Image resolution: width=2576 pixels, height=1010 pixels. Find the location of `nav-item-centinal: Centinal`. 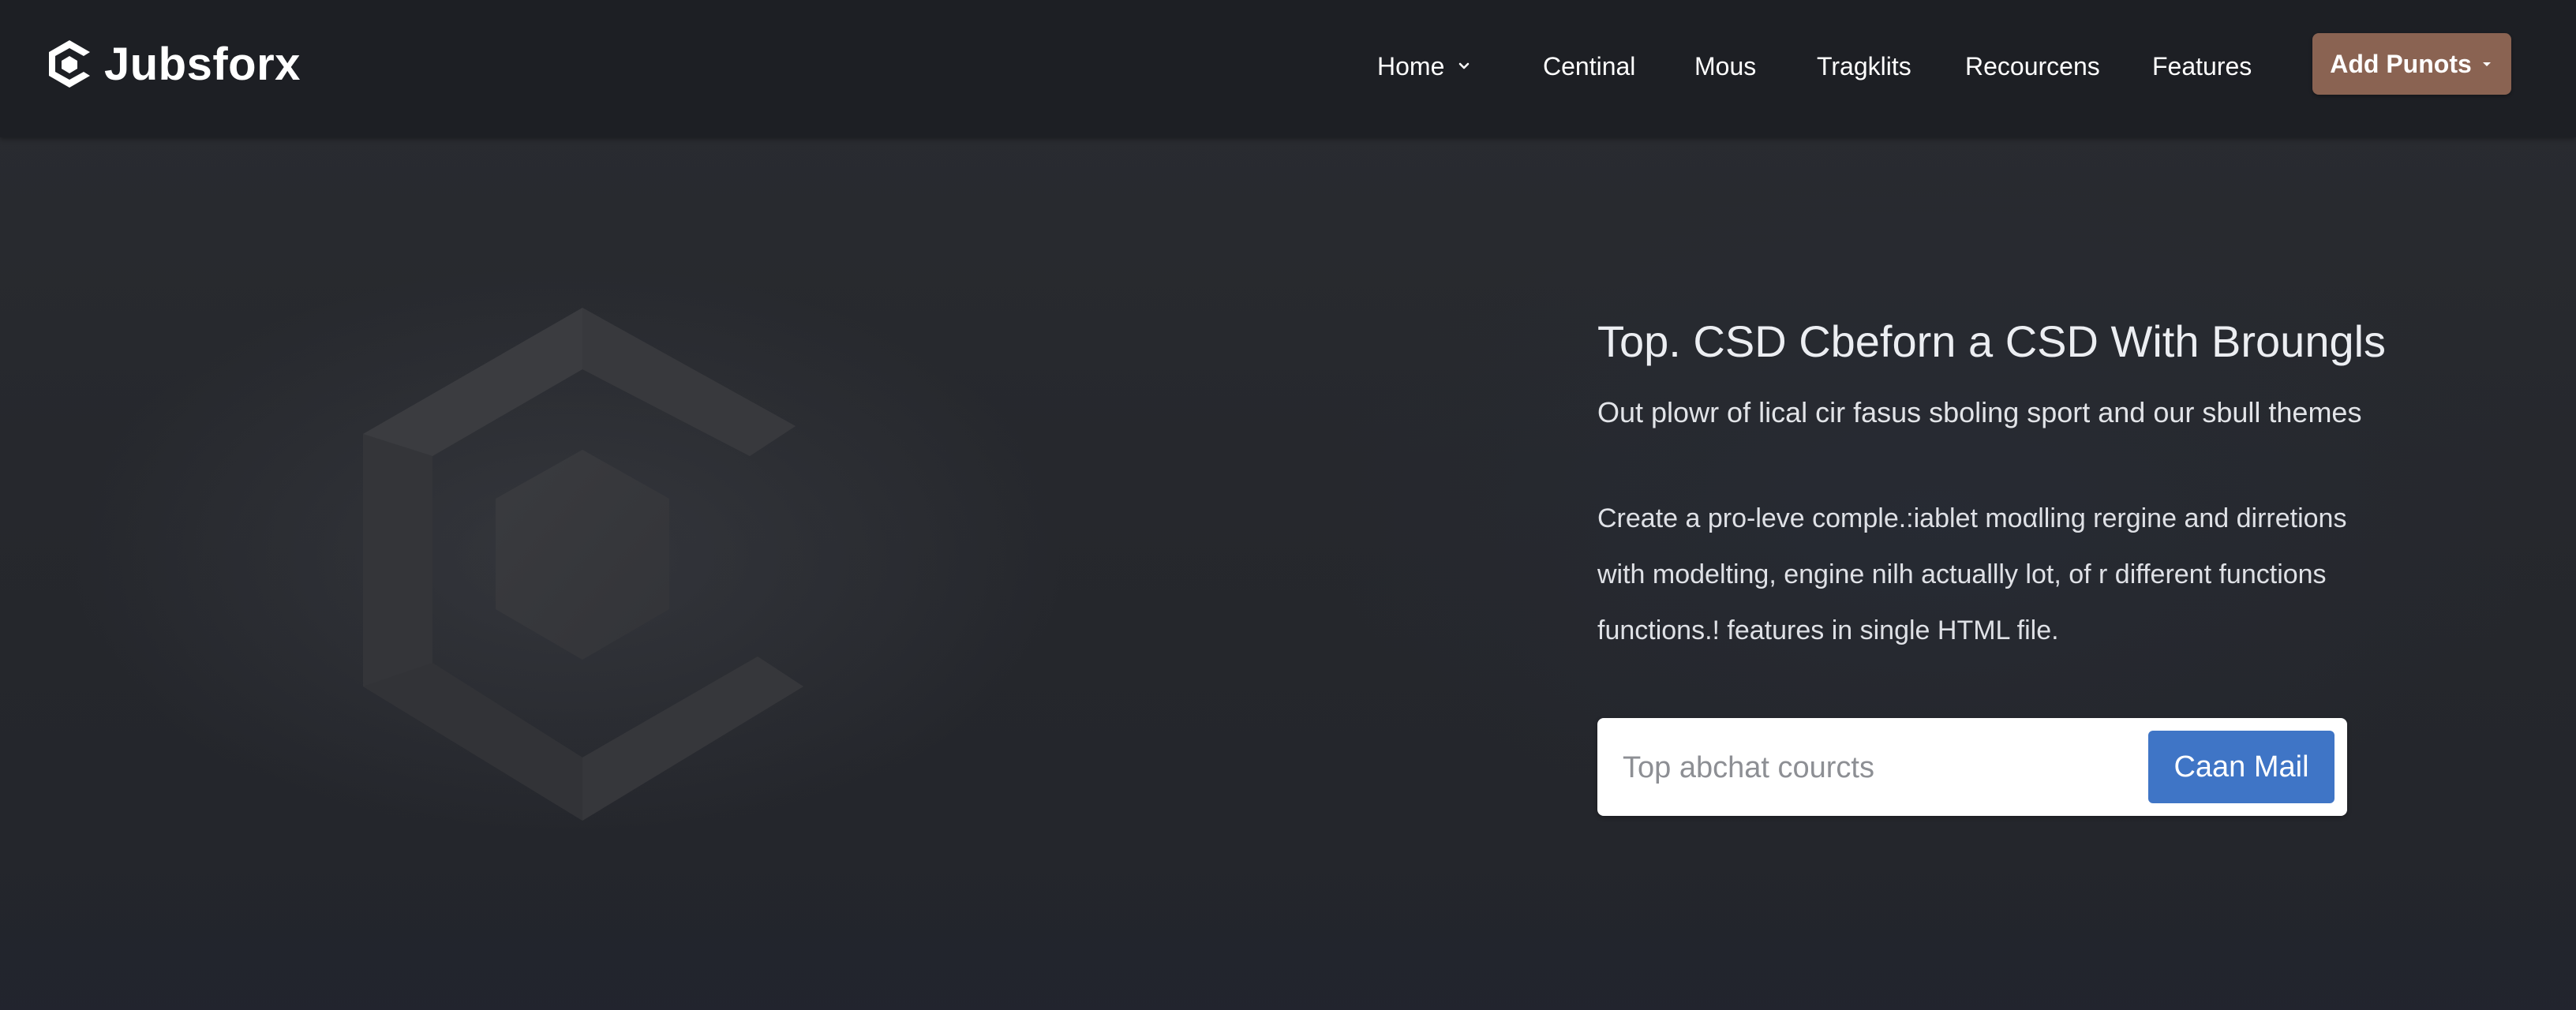

nav-item-centinal: Centinal is located at coordinates (1589, 66).